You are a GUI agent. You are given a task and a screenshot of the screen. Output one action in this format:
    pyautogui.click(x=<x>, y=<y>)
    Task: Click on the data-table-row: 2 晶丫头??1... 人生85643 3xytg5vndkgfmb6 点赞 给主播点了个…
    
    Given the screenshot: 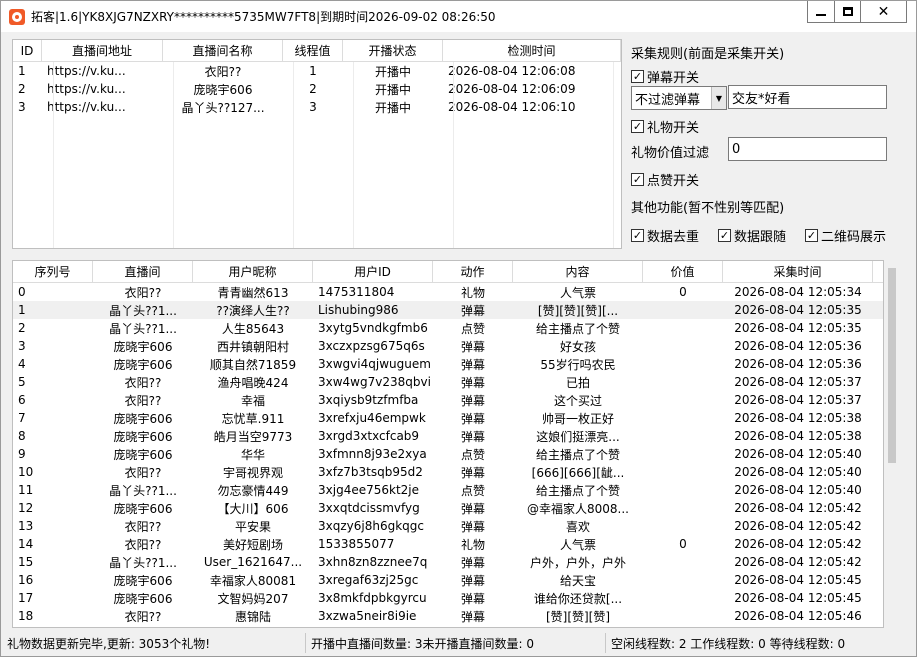 What is the action you would take?
    pyautogui.click(x=448, y=328)
    